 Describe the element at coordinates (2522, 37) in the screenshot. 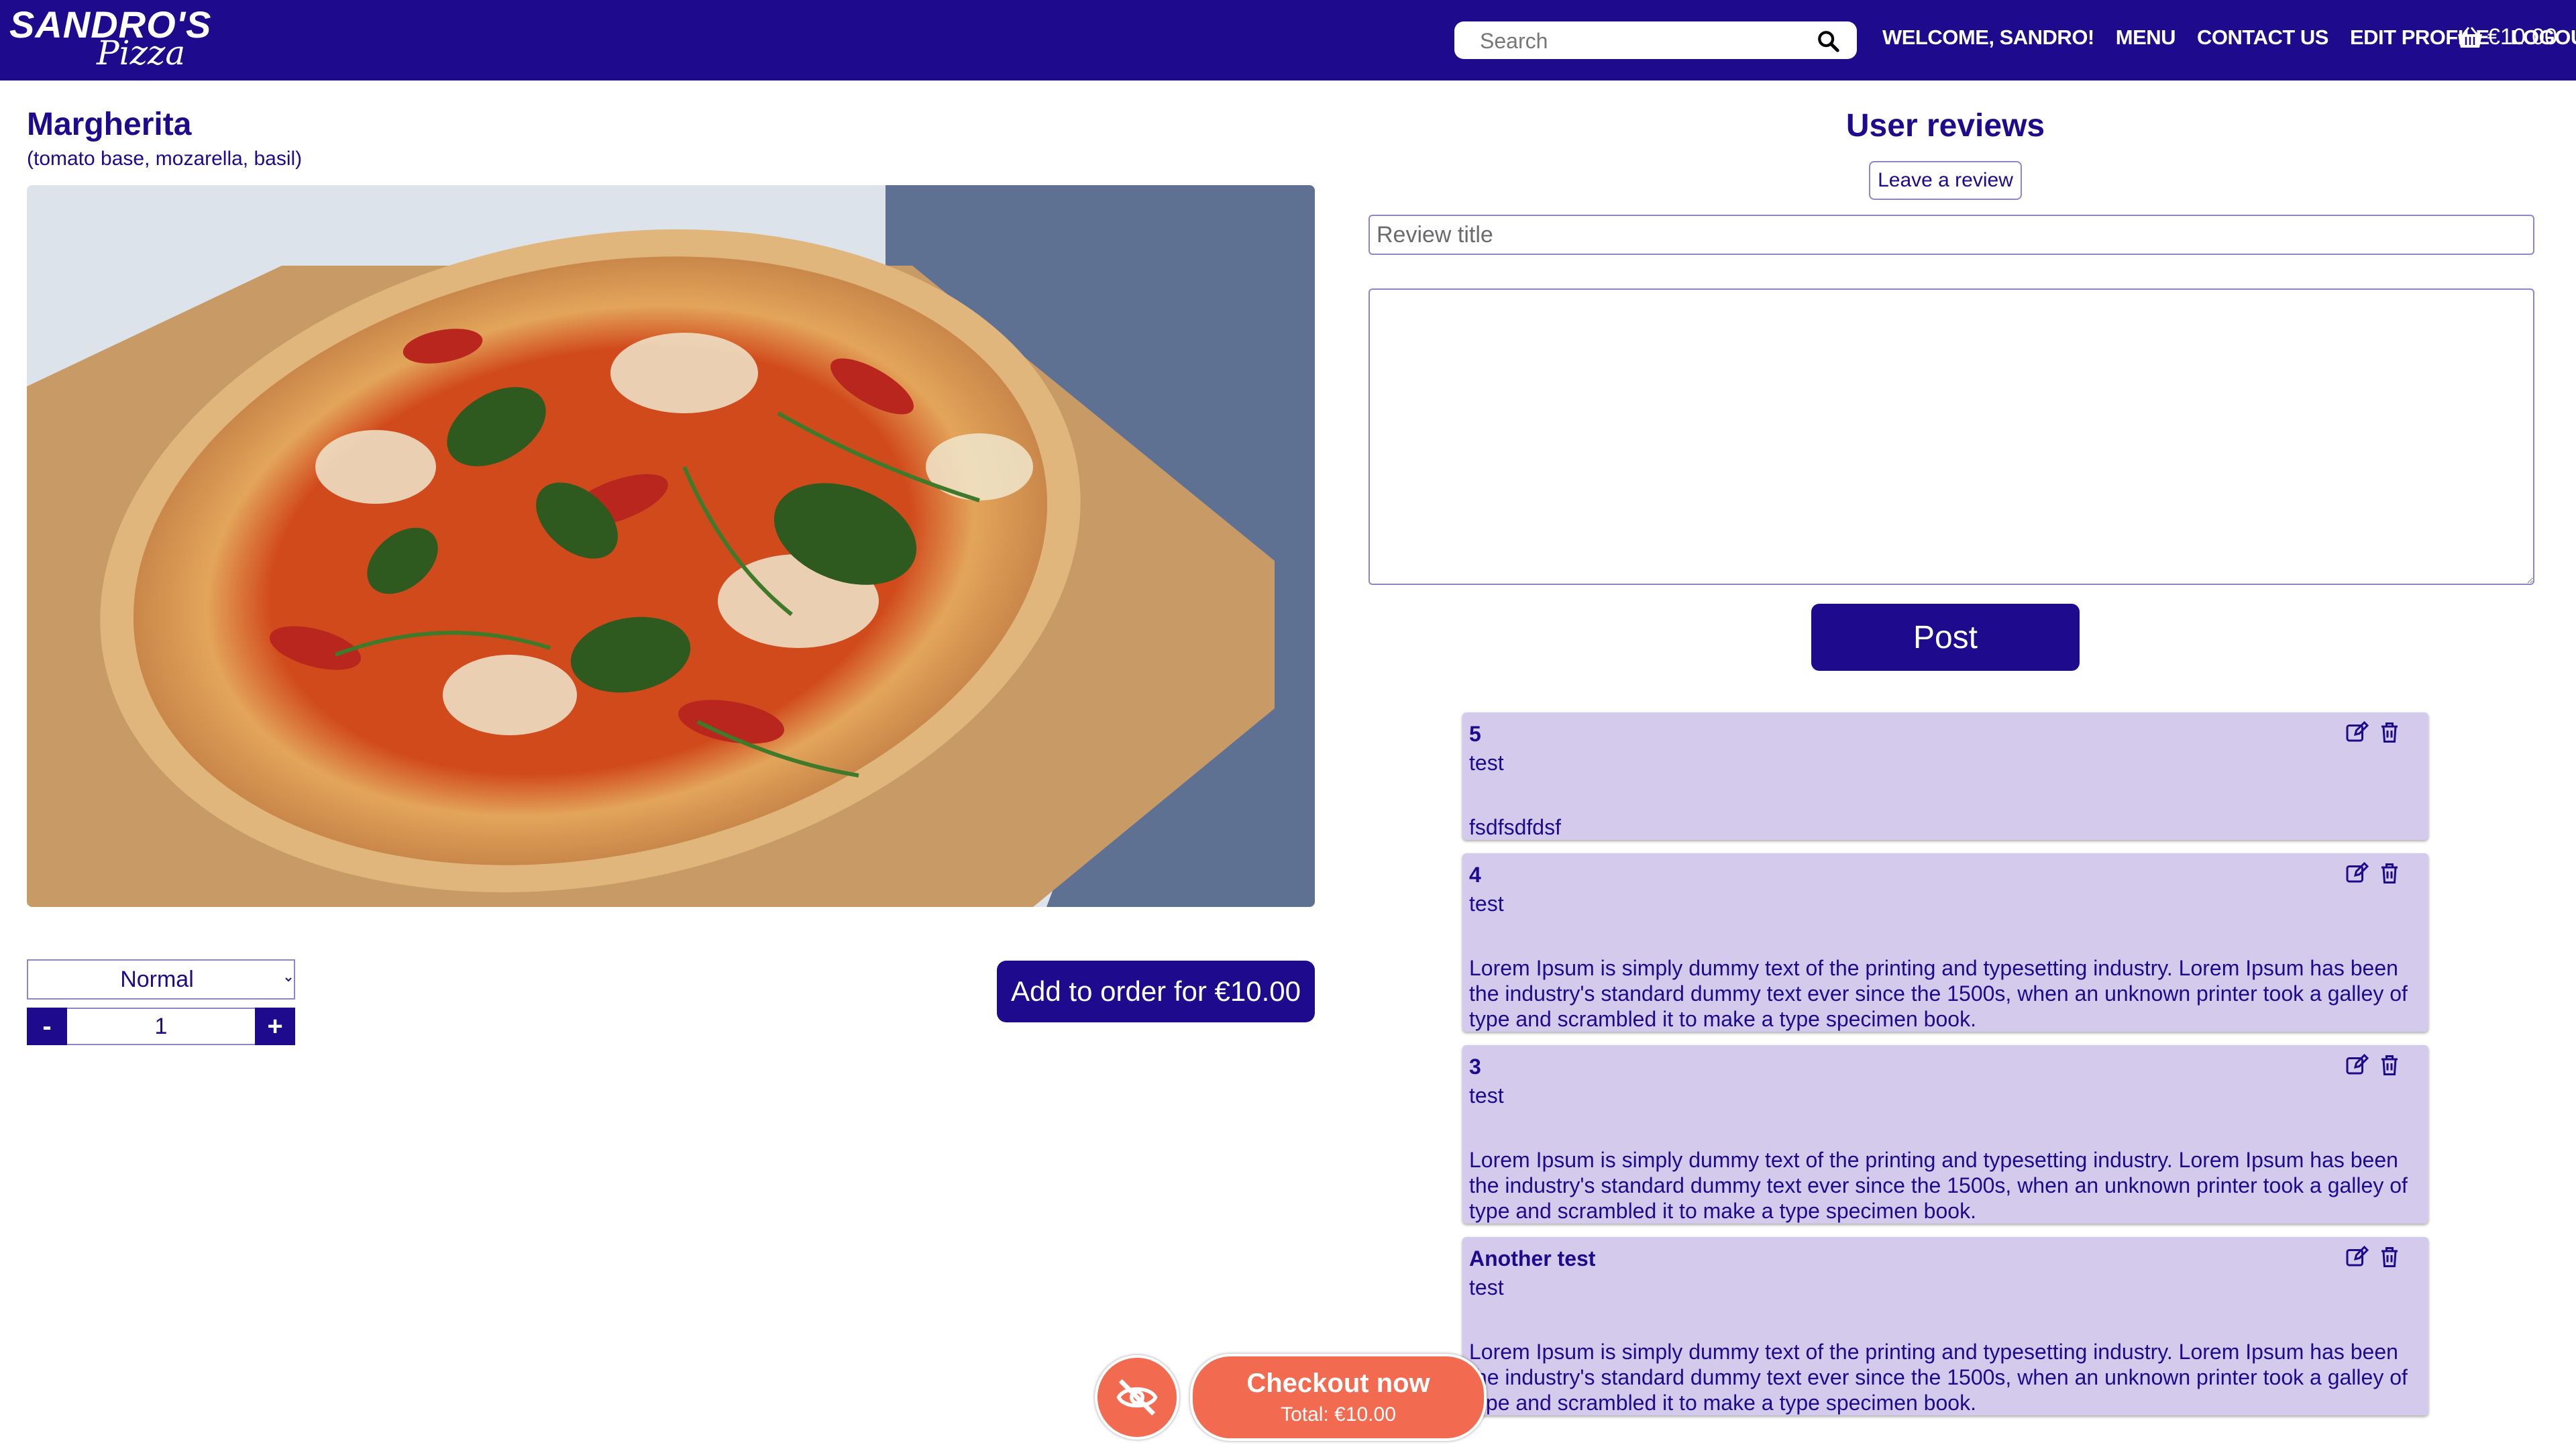

I see `cart-total: €10.00` at that location.